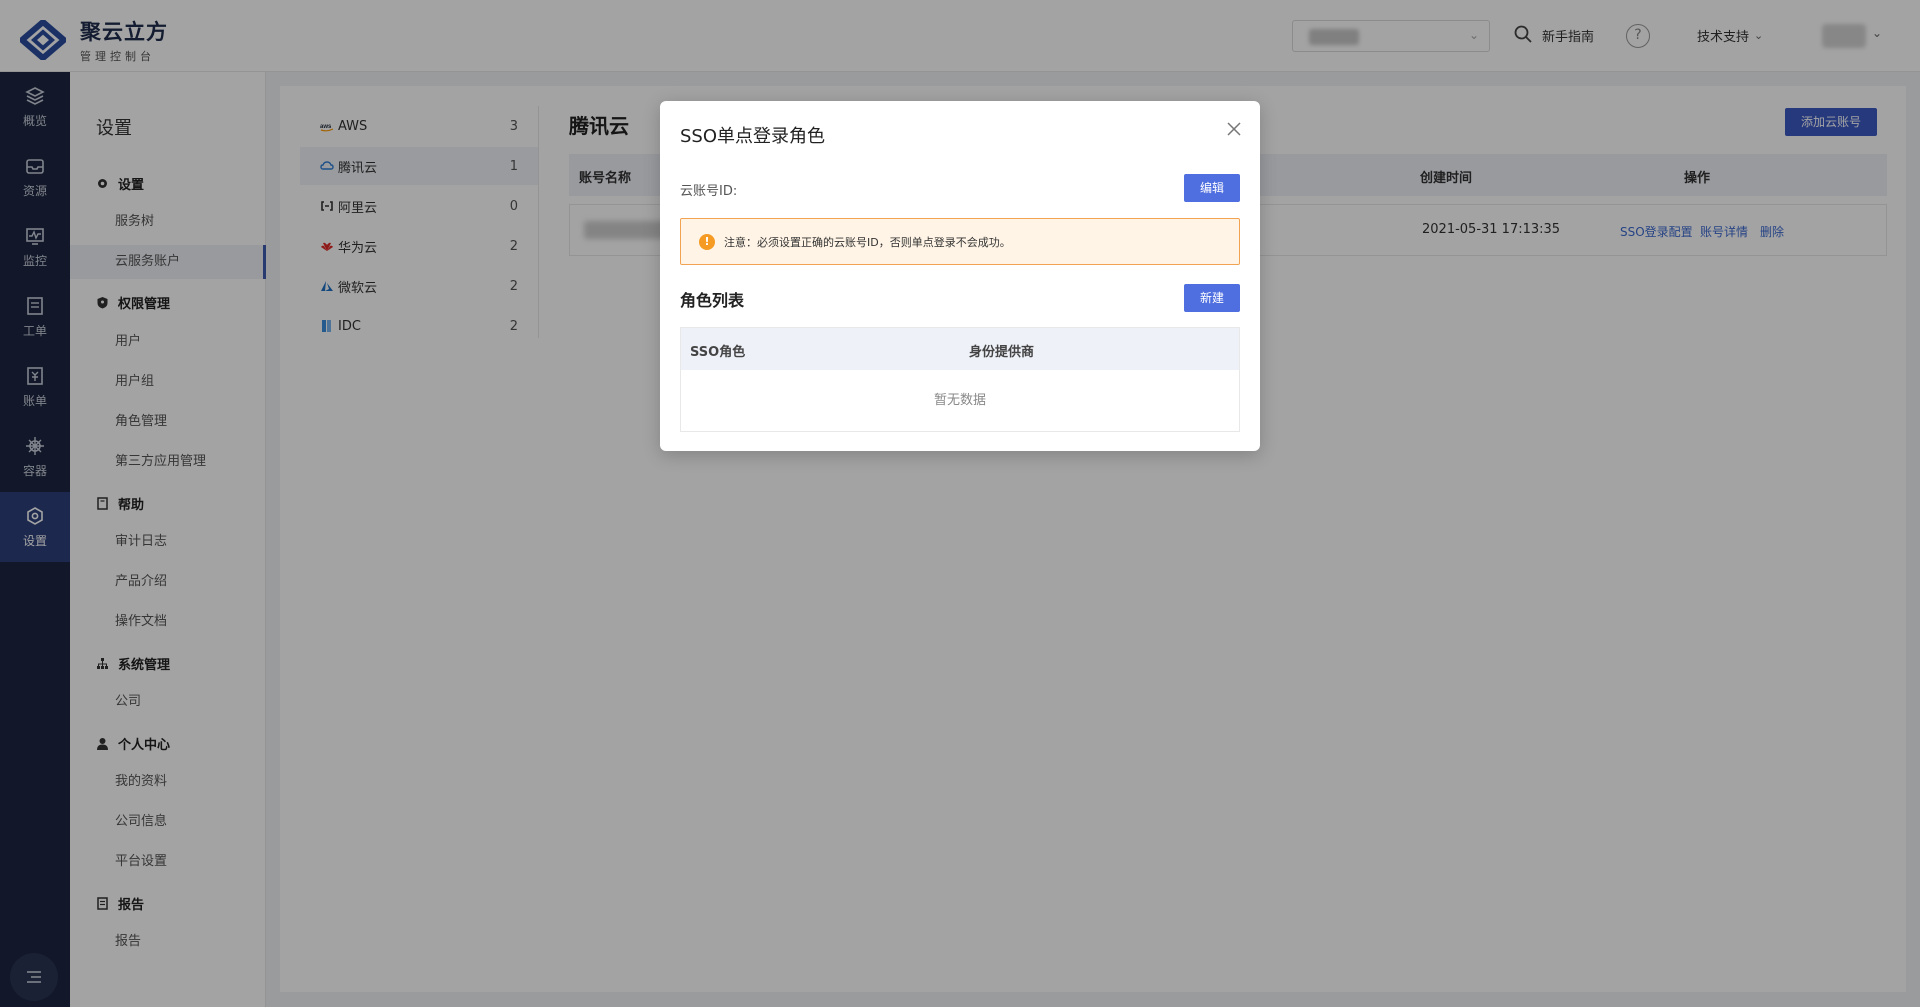 This screenshot has width=1920, height=1007. What do you see at coordinates (709, 191) in the screenshot?
I see `account-id-label: 云账号ID:` at bounding box center [709, 191].